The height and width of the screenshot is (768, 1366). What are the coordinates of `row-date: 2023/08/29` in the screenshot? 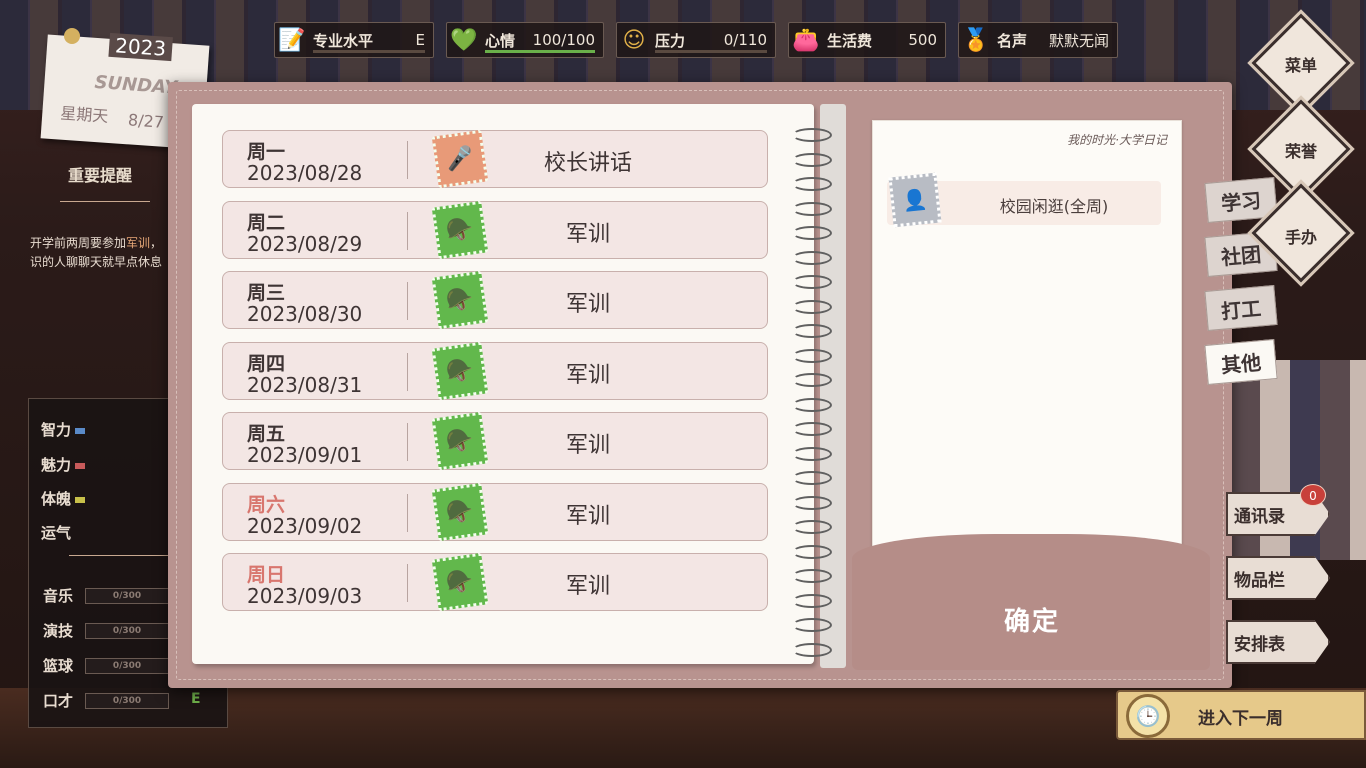 It's located at (305, 243).